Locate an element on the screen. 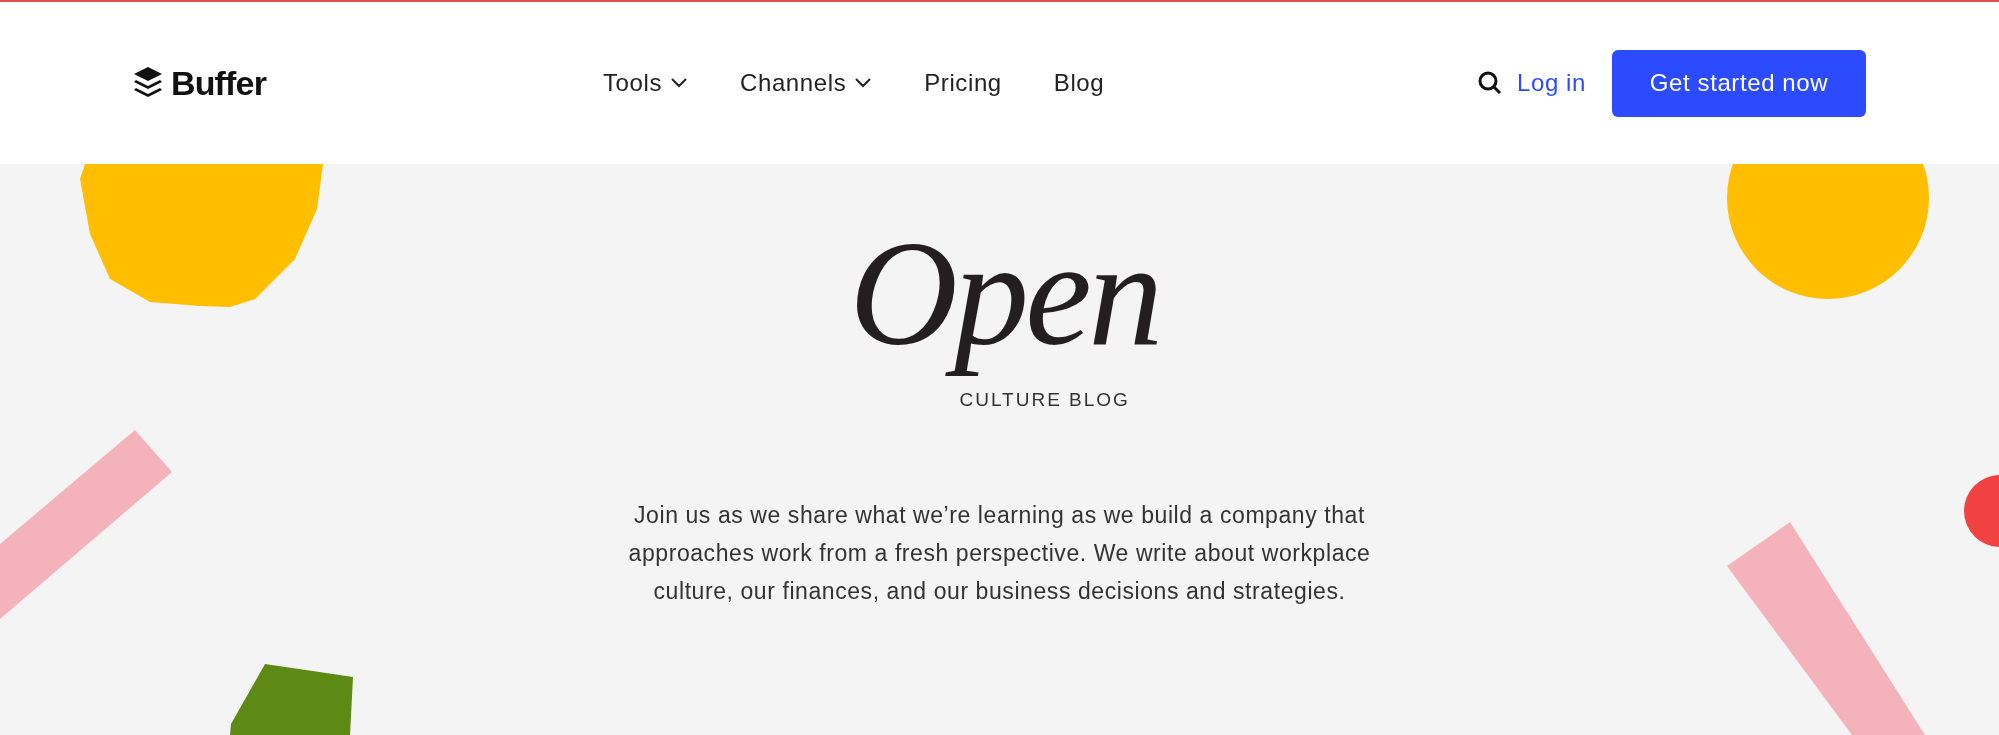 Image resolution: width=1999 pixels, height=735 pixels. nav-link: Tools is located at coordinates (646, 83).